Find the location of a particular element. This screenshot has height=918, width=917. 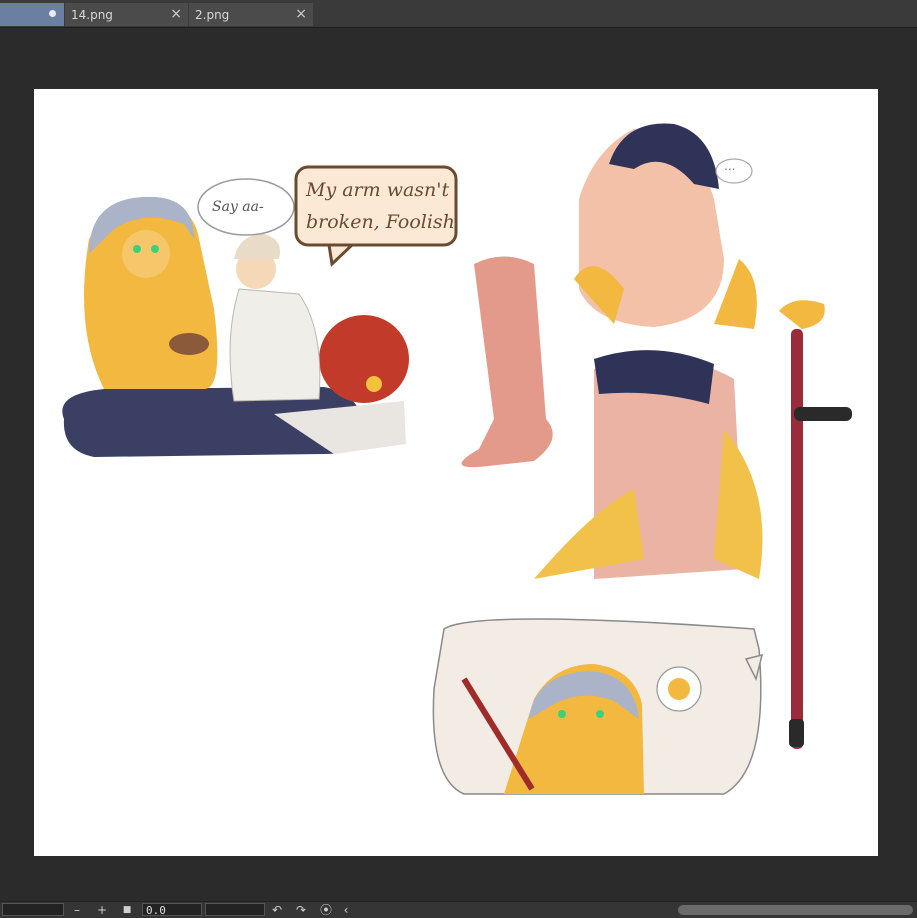

crutch-top-shape is located at coordinates (802, 314).